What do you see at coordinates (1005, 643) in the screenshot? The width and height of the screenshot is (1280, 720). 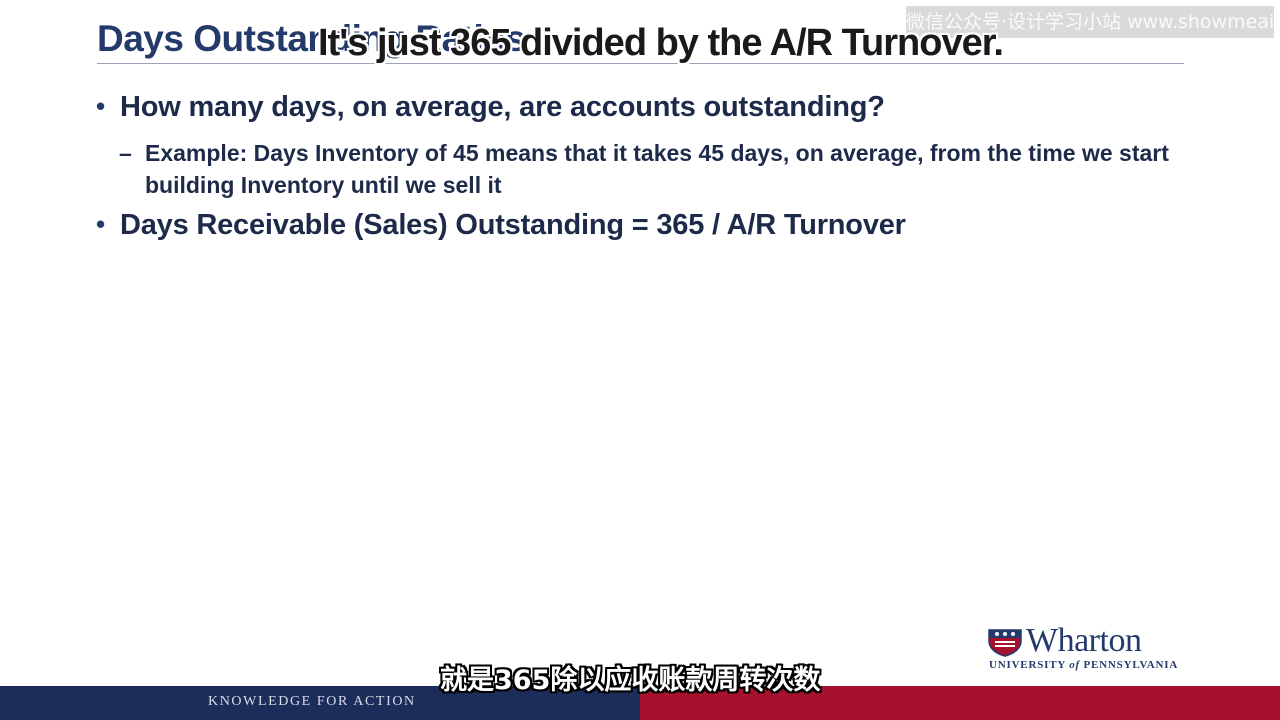 I see `penn-shield-icon` at bounding box center [1005, 643].